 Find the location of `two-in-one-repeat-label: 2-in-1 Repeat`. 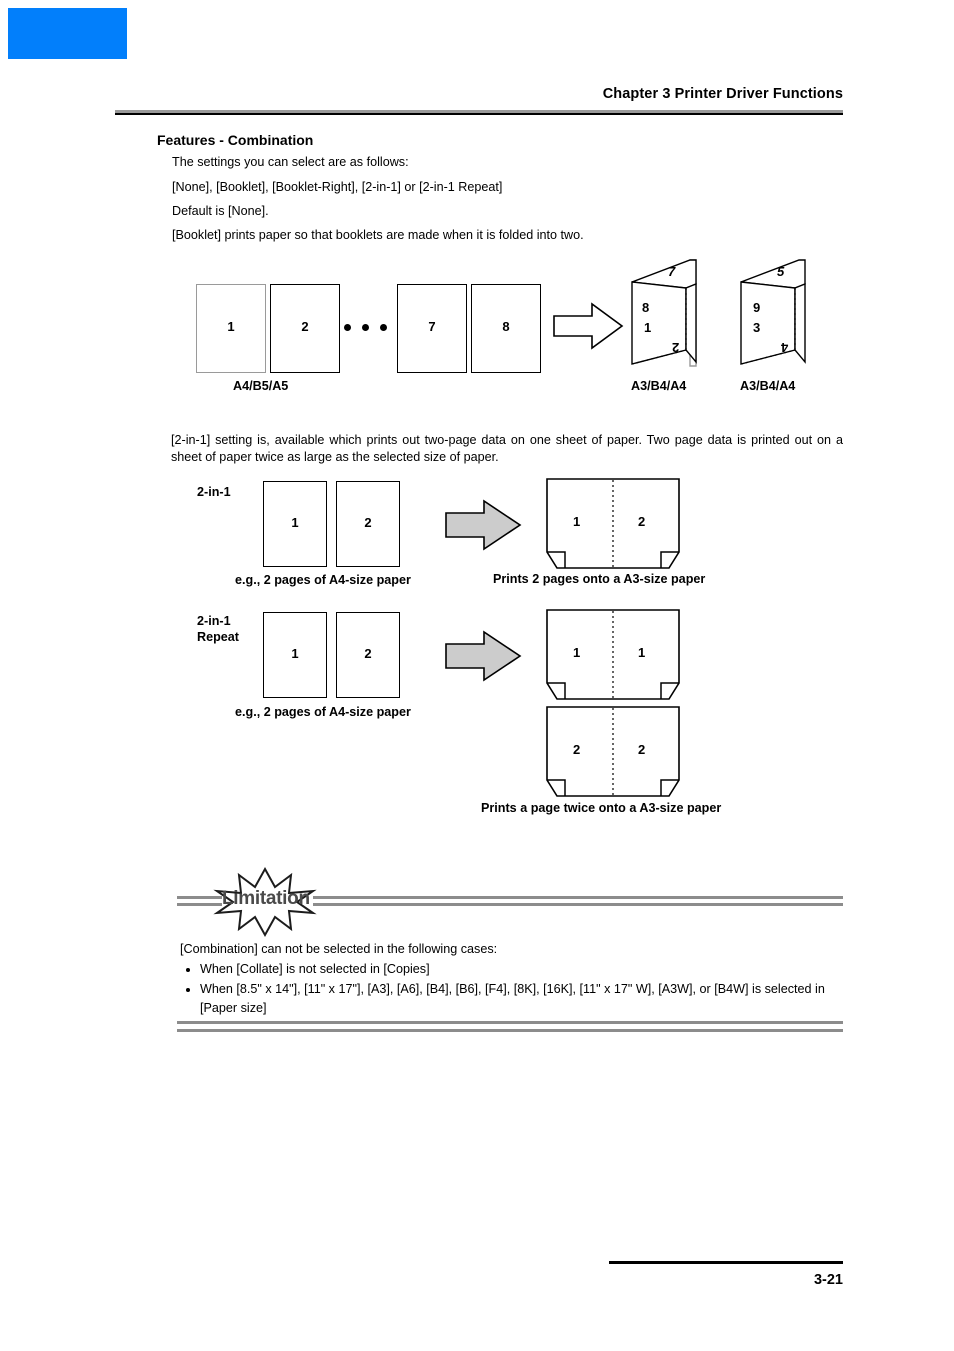

two-in-one-repeat-label: 2-in-1 Repeat is located at coordinates (218, 629).